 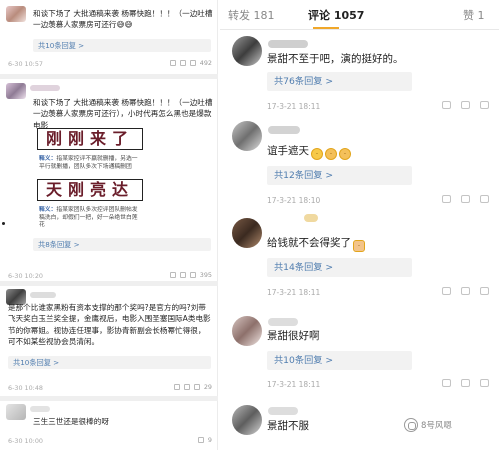 What do you see at coordinates (317, 154) in the screenshot?
I see `sweat-emoji-icon: ·` at bounding box center [317, 154].